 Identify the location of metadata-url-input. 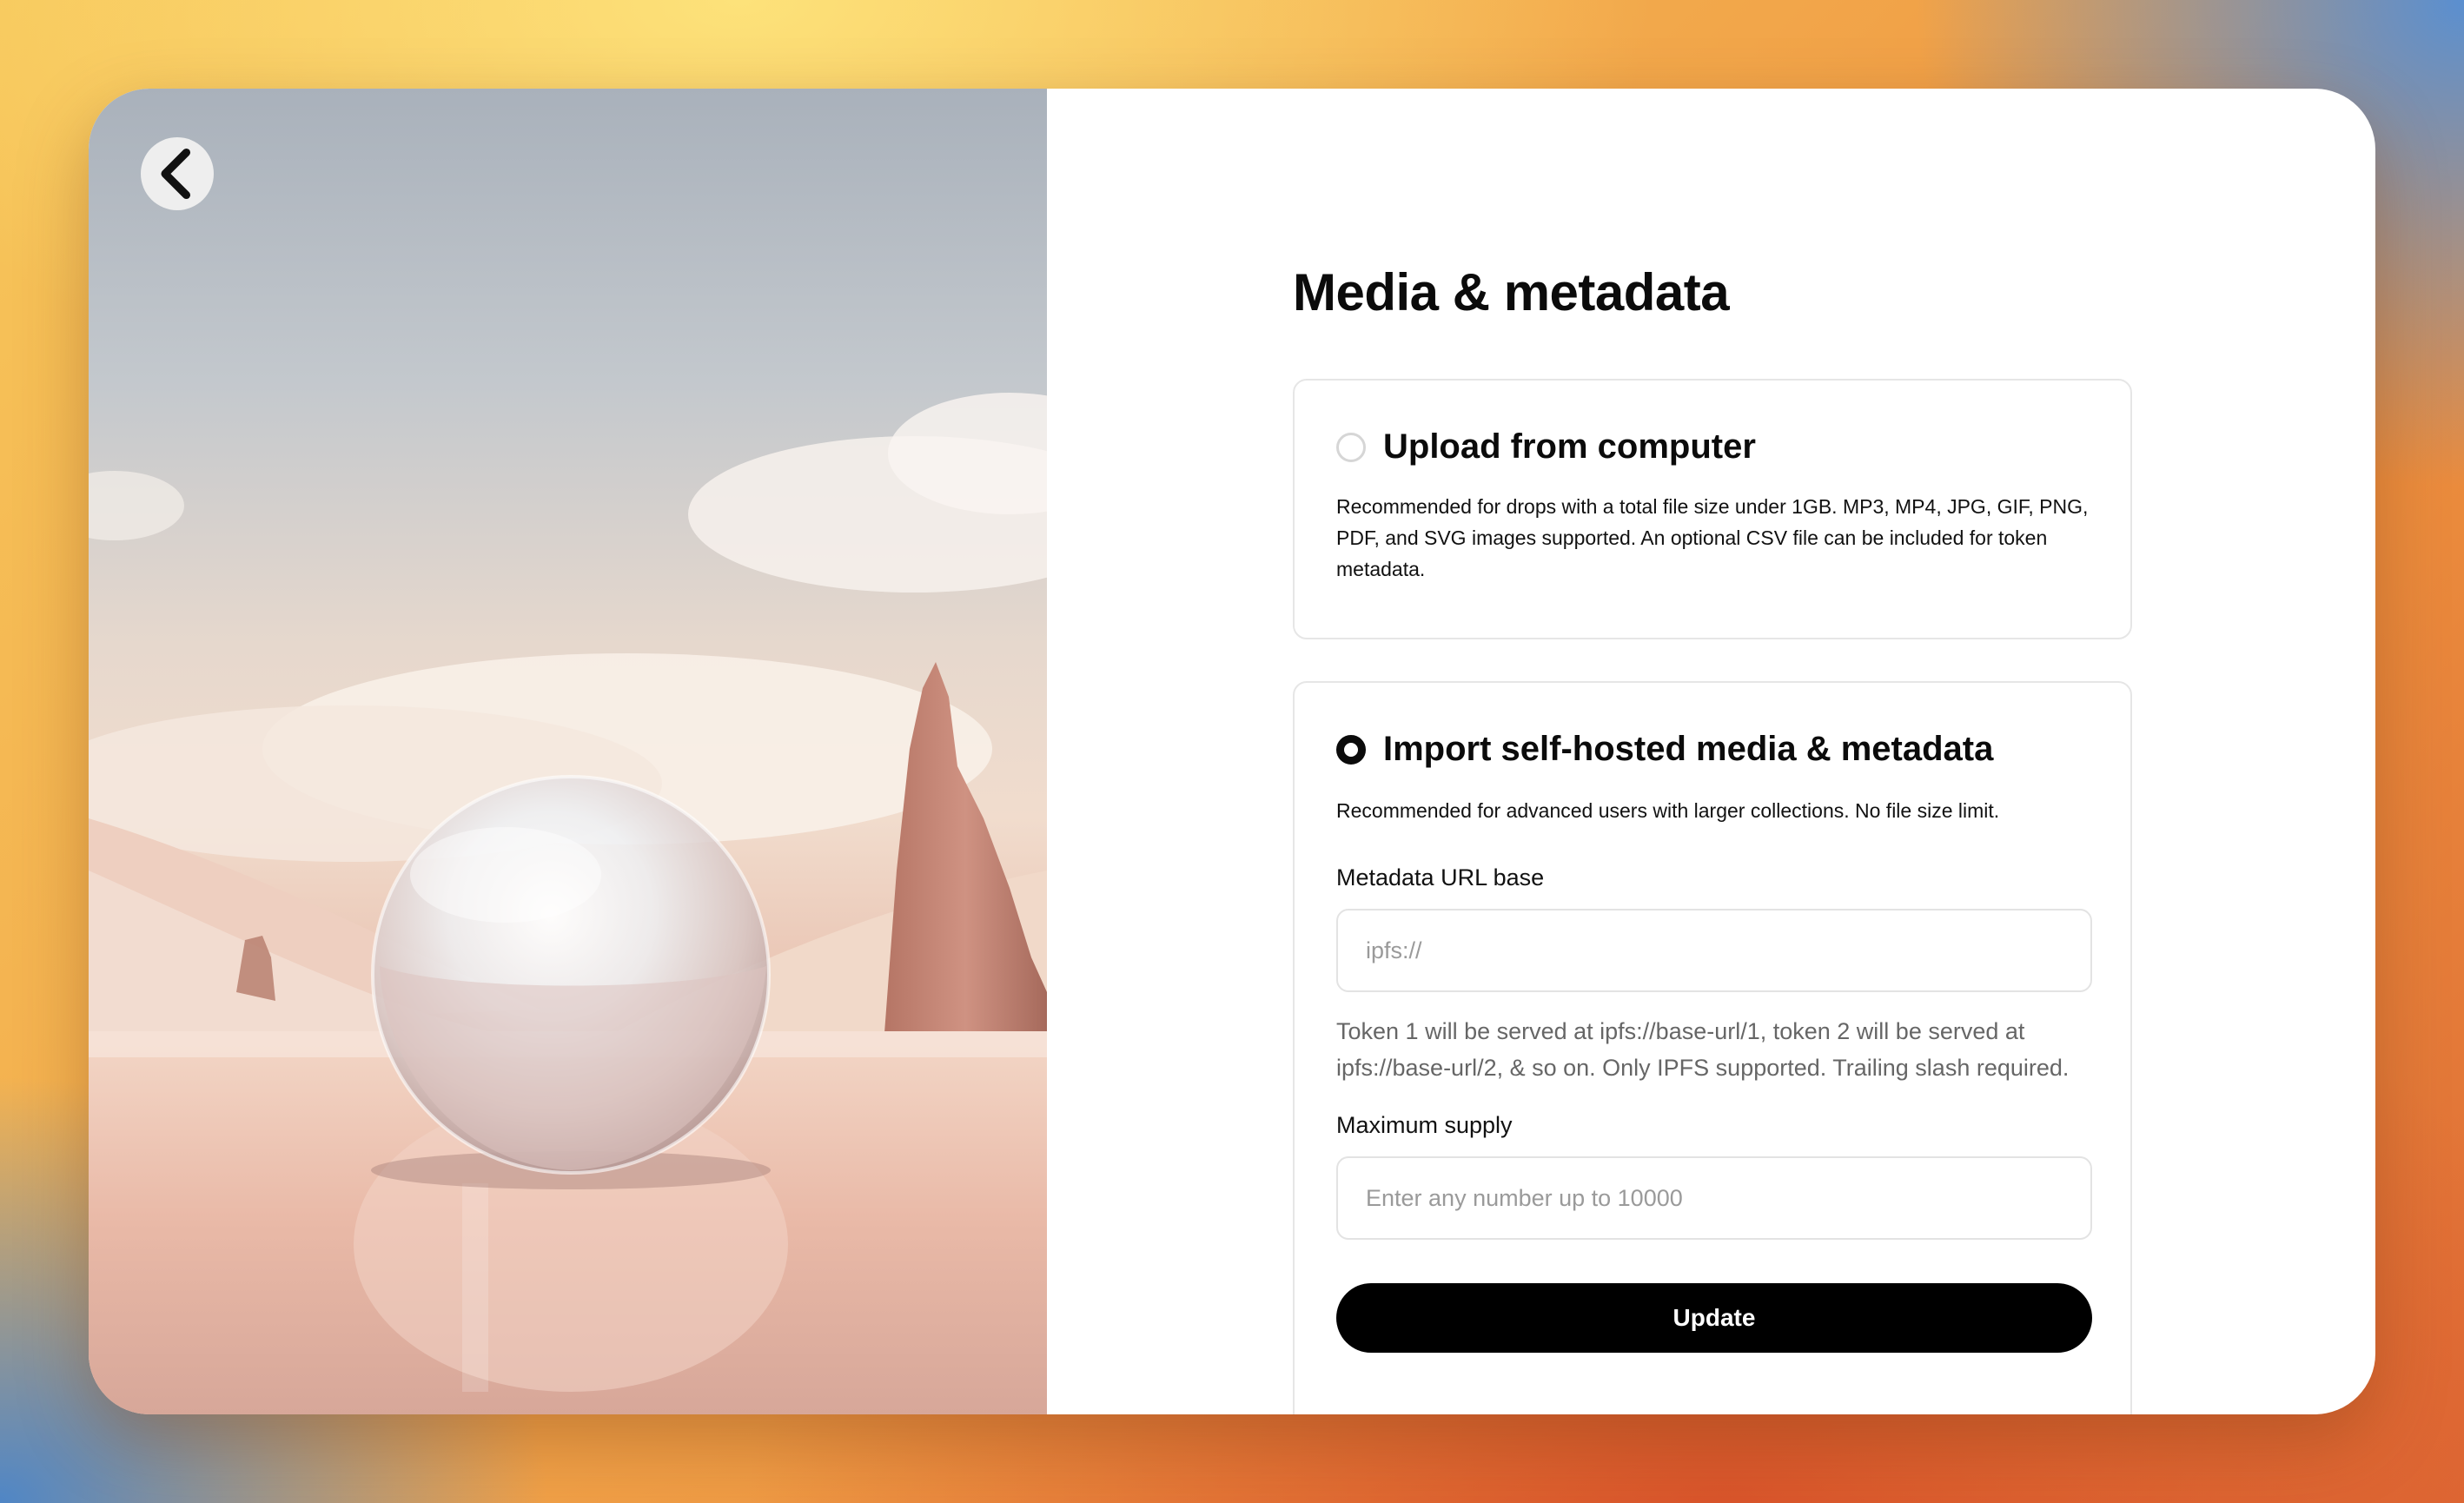
(1714, 950).